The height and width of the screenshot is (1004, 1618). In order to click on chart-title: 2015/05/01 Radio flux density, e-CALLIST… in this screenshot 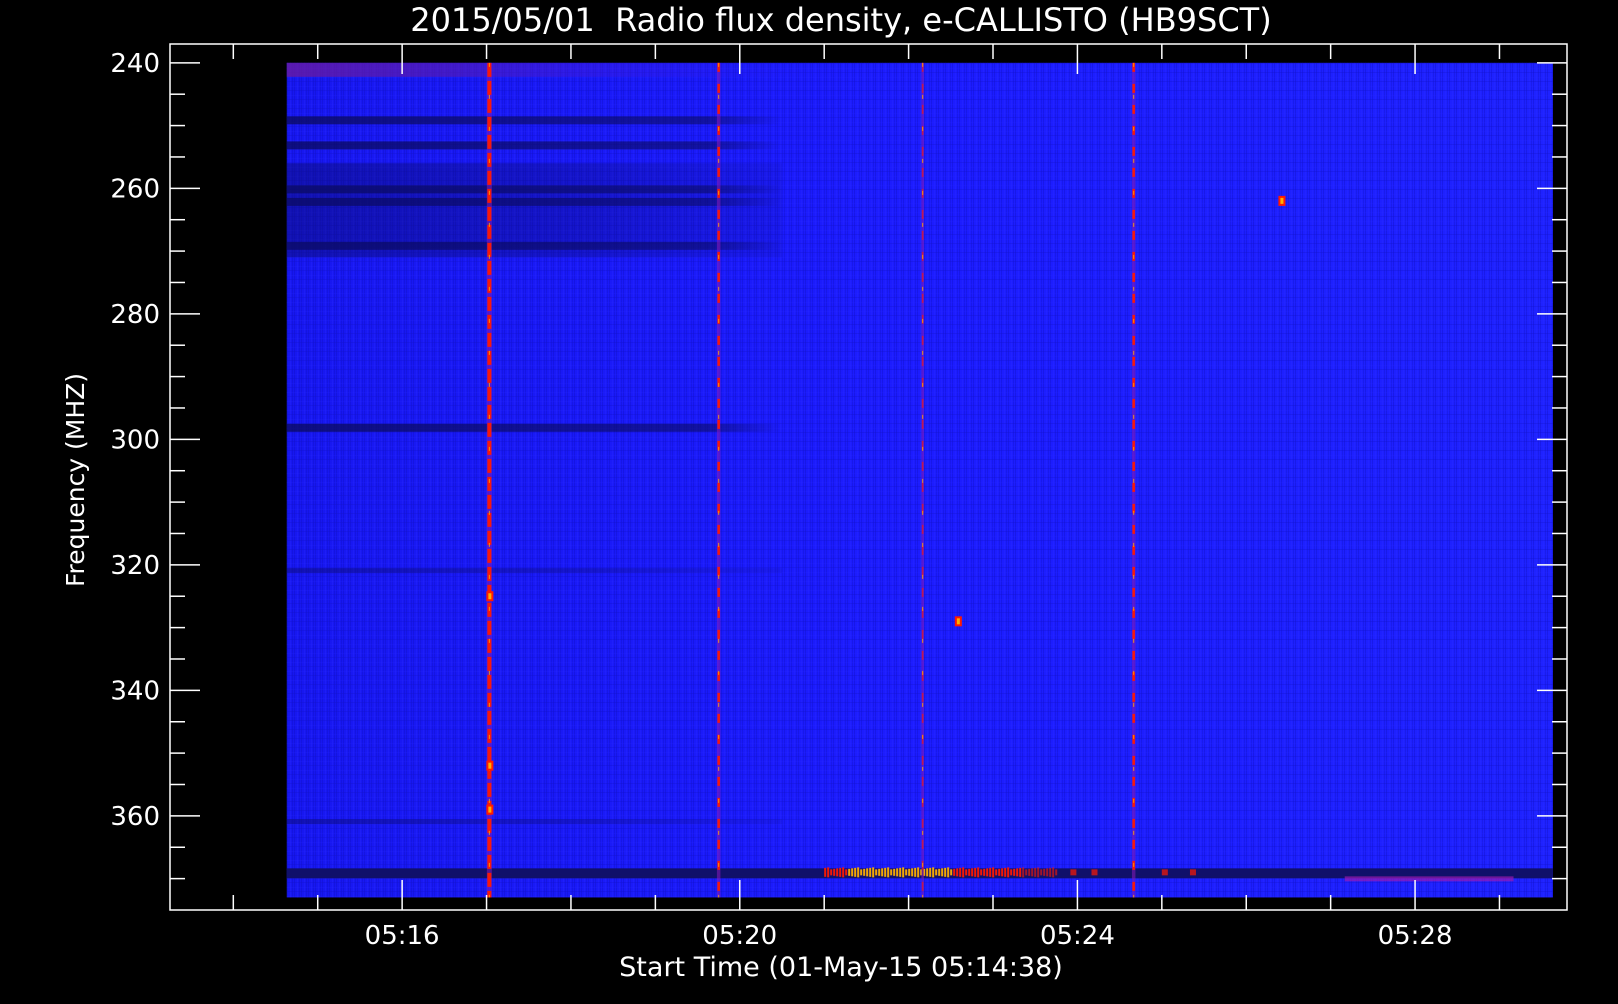, I will do `click(840, 20)`.